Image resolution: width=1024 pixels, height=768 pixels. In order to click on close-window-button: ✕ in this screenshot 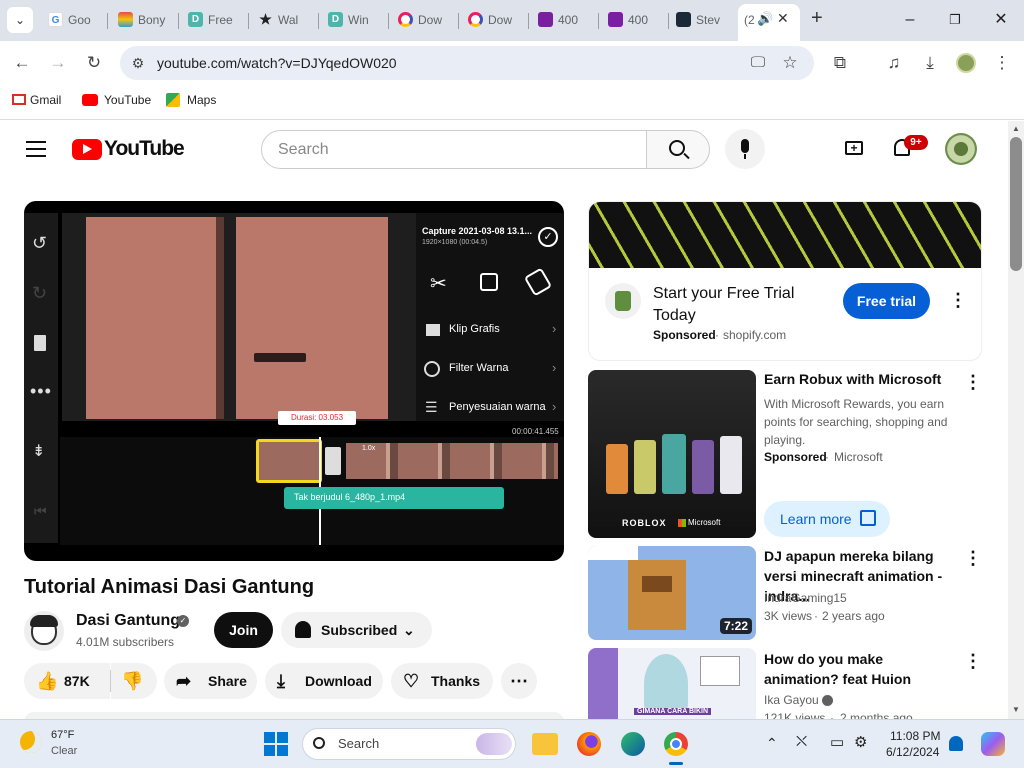, I will do `click(1001, 20)`.